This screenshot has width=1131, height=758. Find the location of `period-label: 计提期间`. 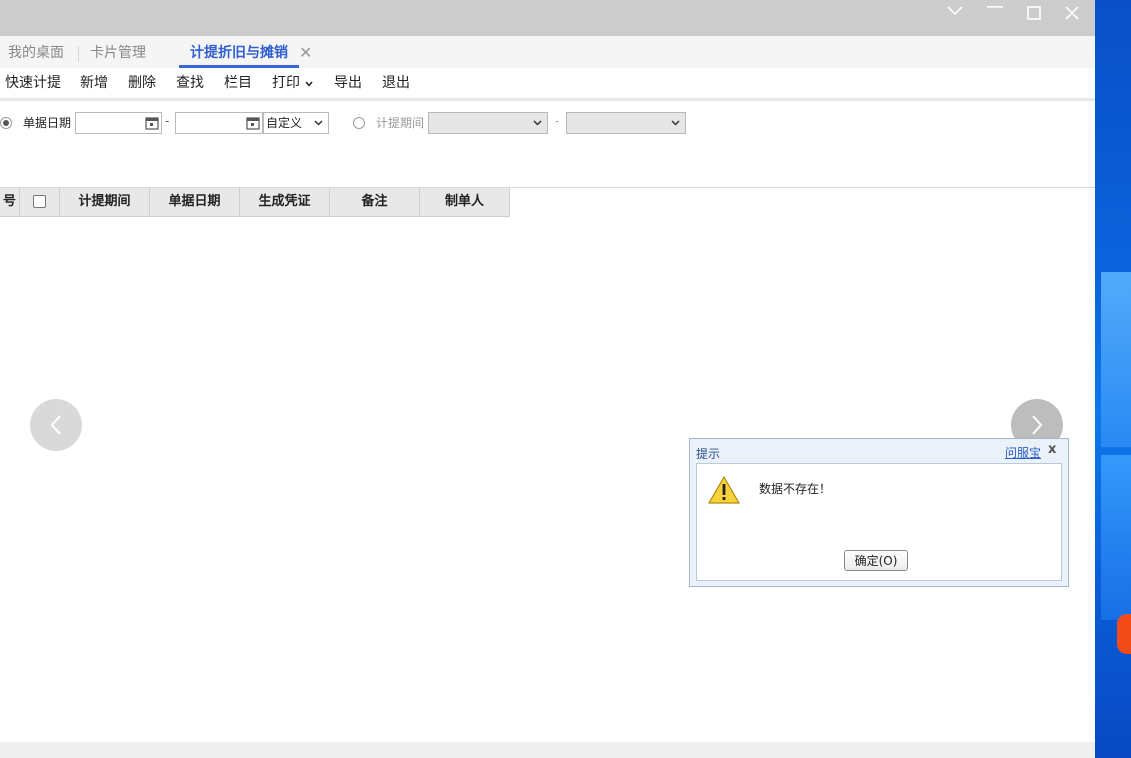

period-label: 计提期间 is located at coordinates (400, 123).